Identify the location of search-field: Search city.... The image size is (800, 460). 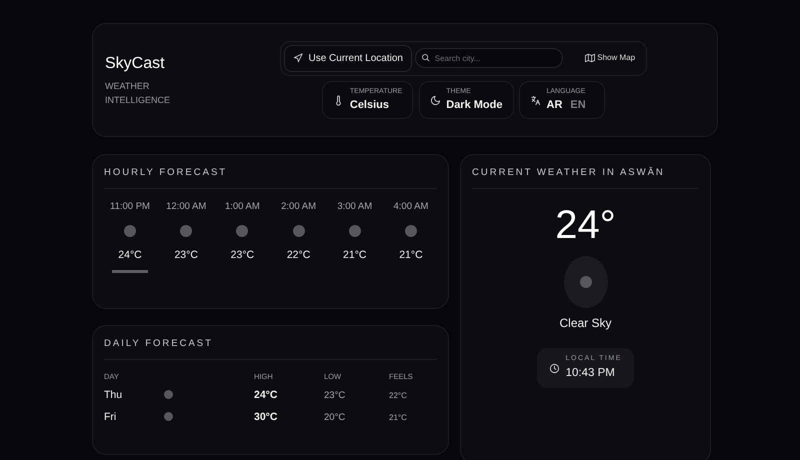
(488, 58).